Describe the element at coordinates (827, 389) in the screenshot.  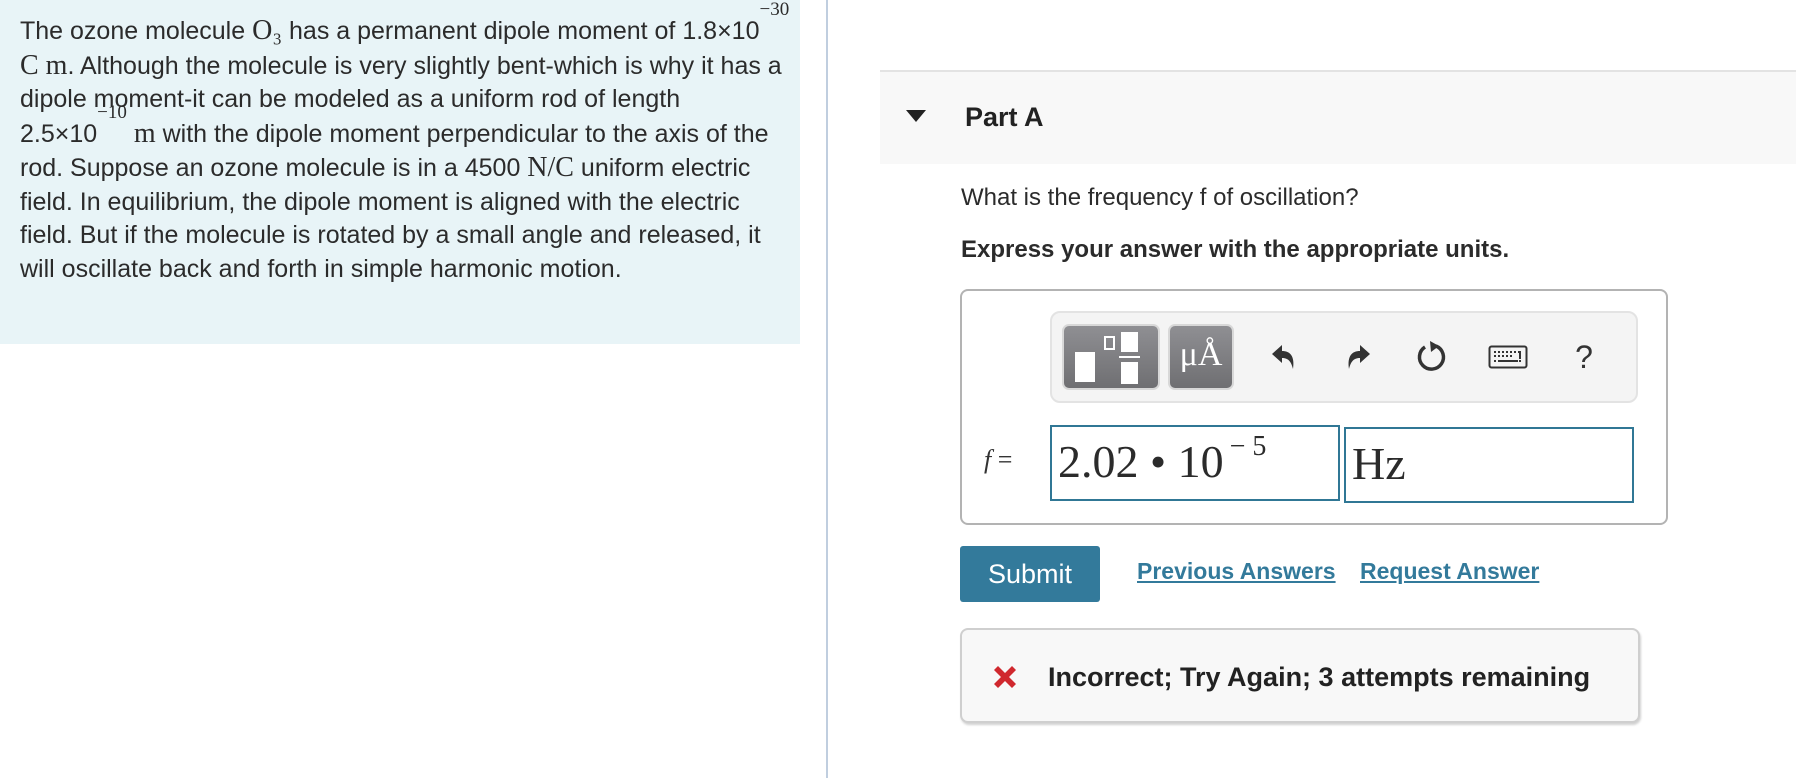
I see `panel-divider` at that location.